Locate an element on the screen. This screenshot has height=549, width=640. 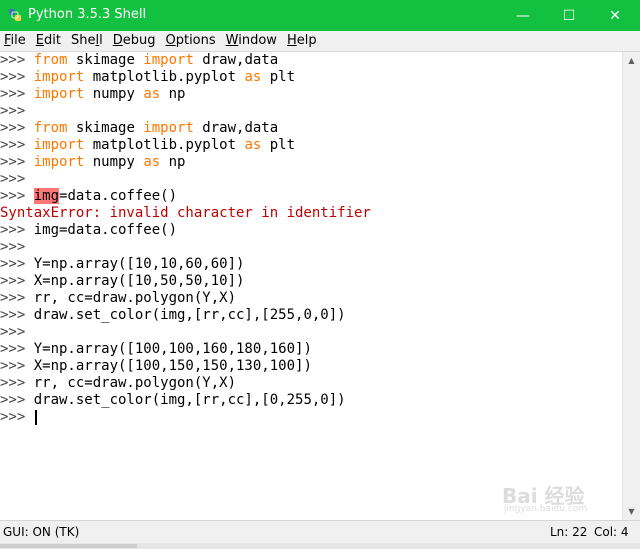
python-icon is located at coordinates (15, 15).